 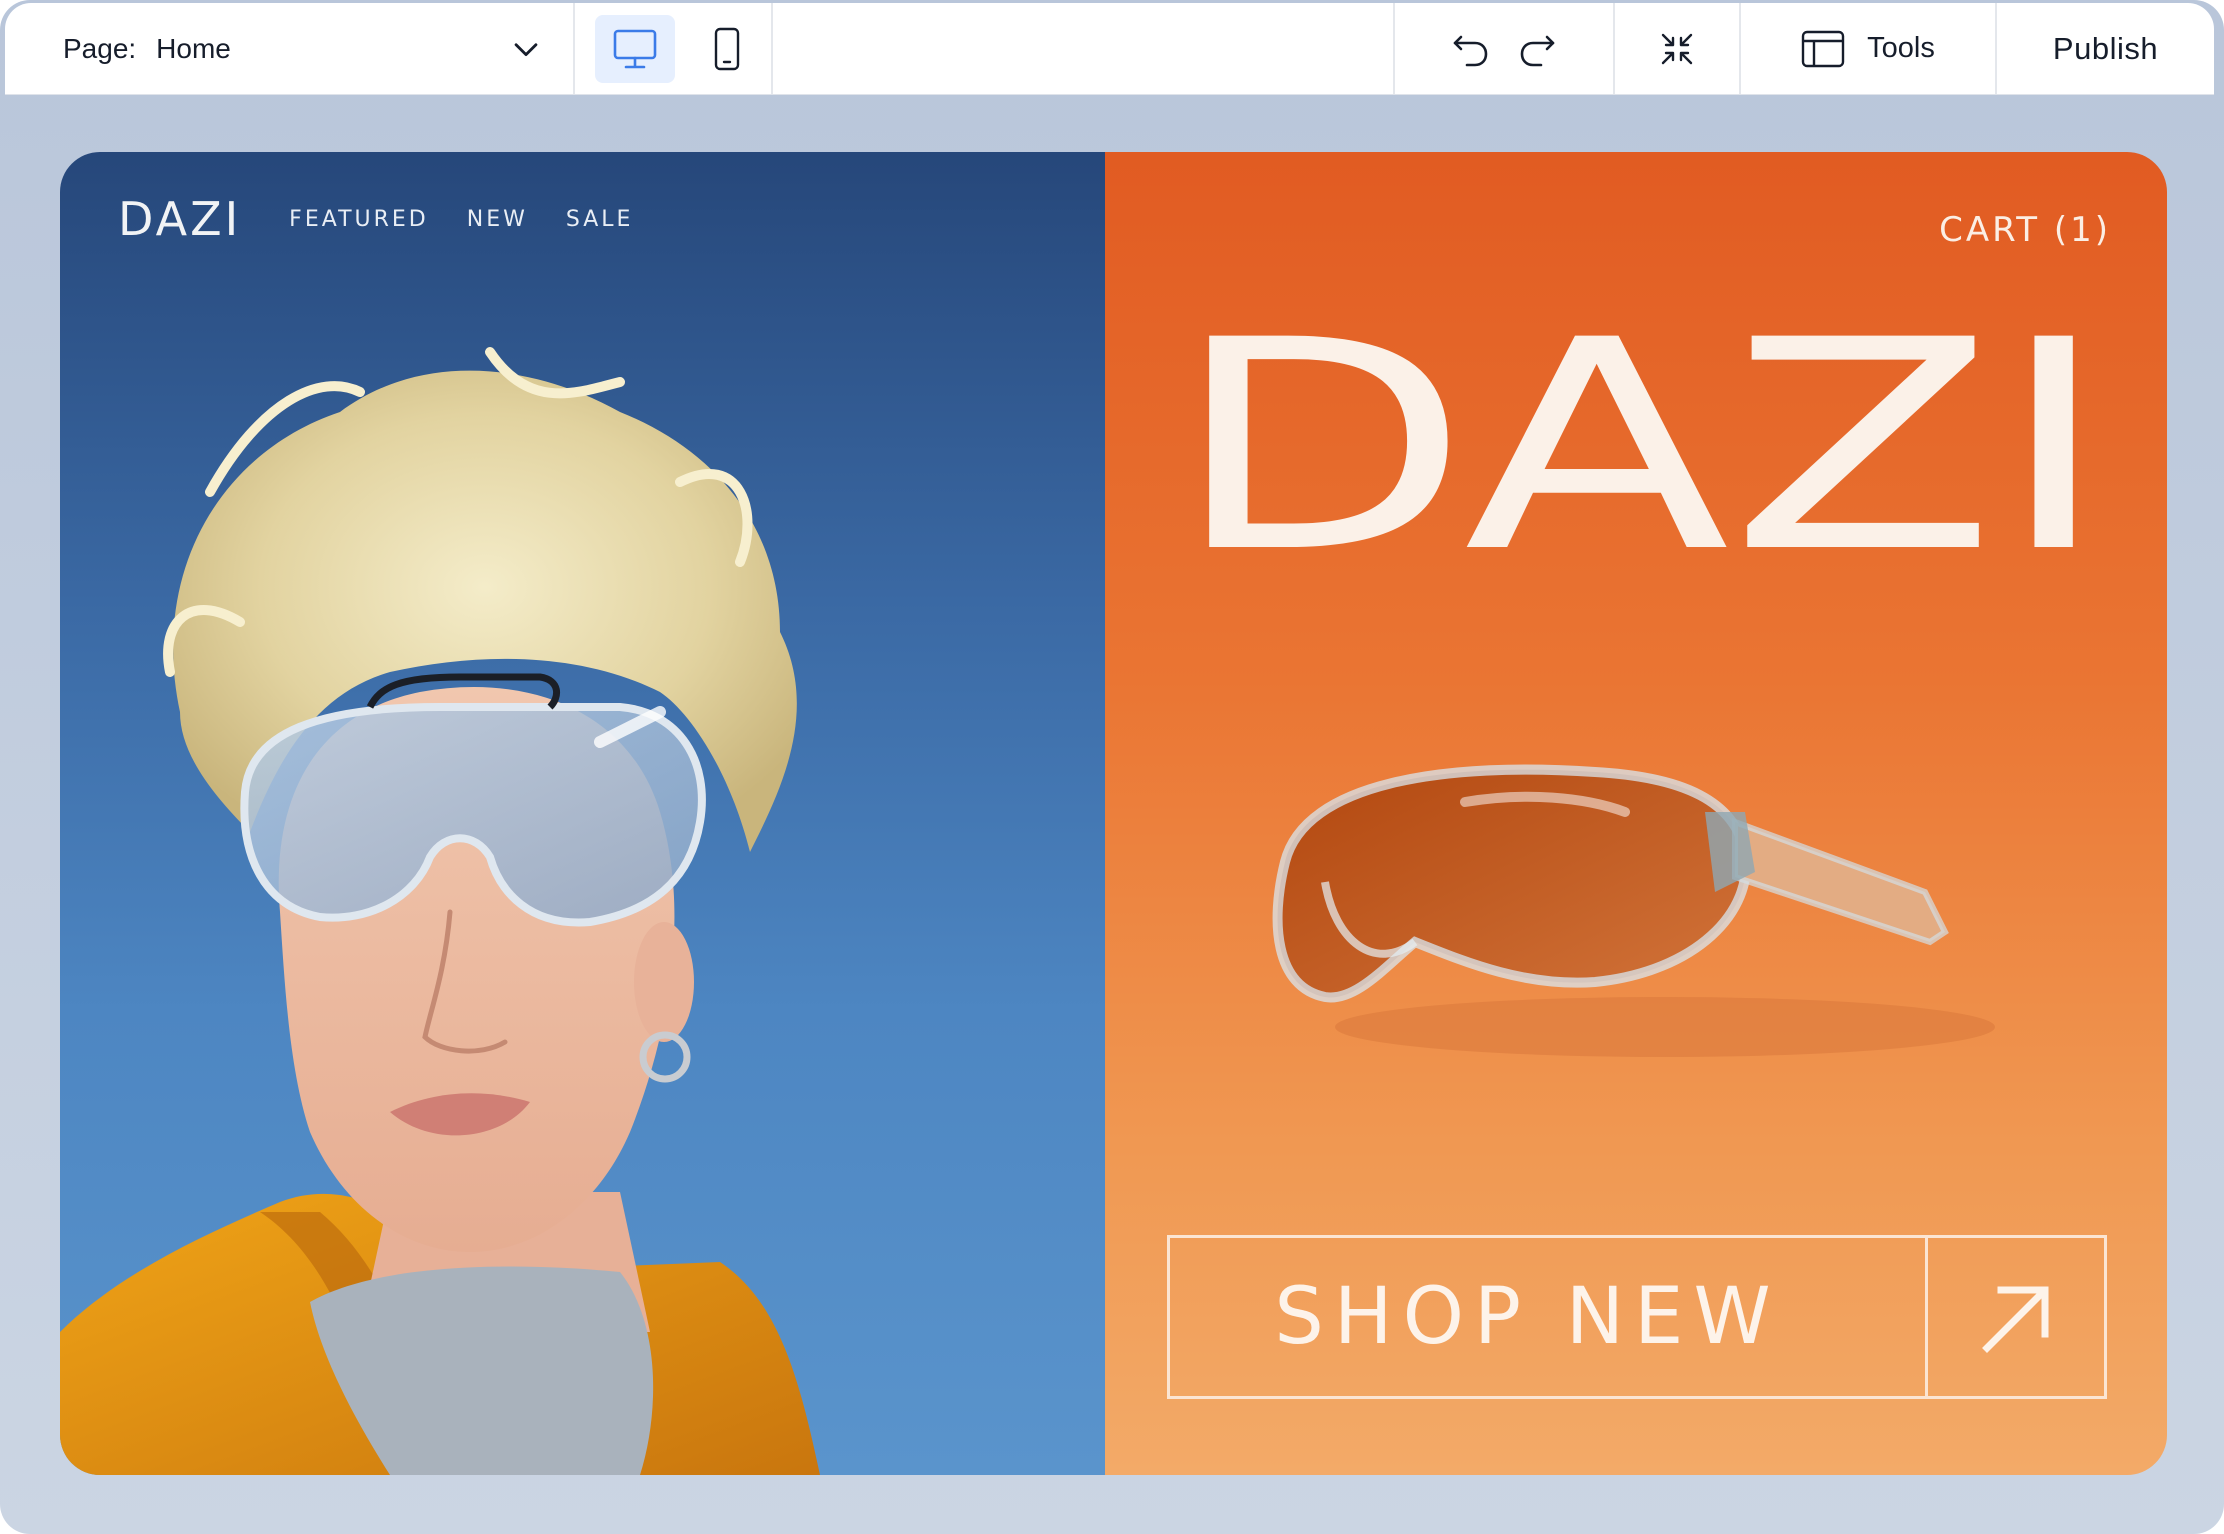 I want to click on page-value: Home, so click(x=193, y=48).